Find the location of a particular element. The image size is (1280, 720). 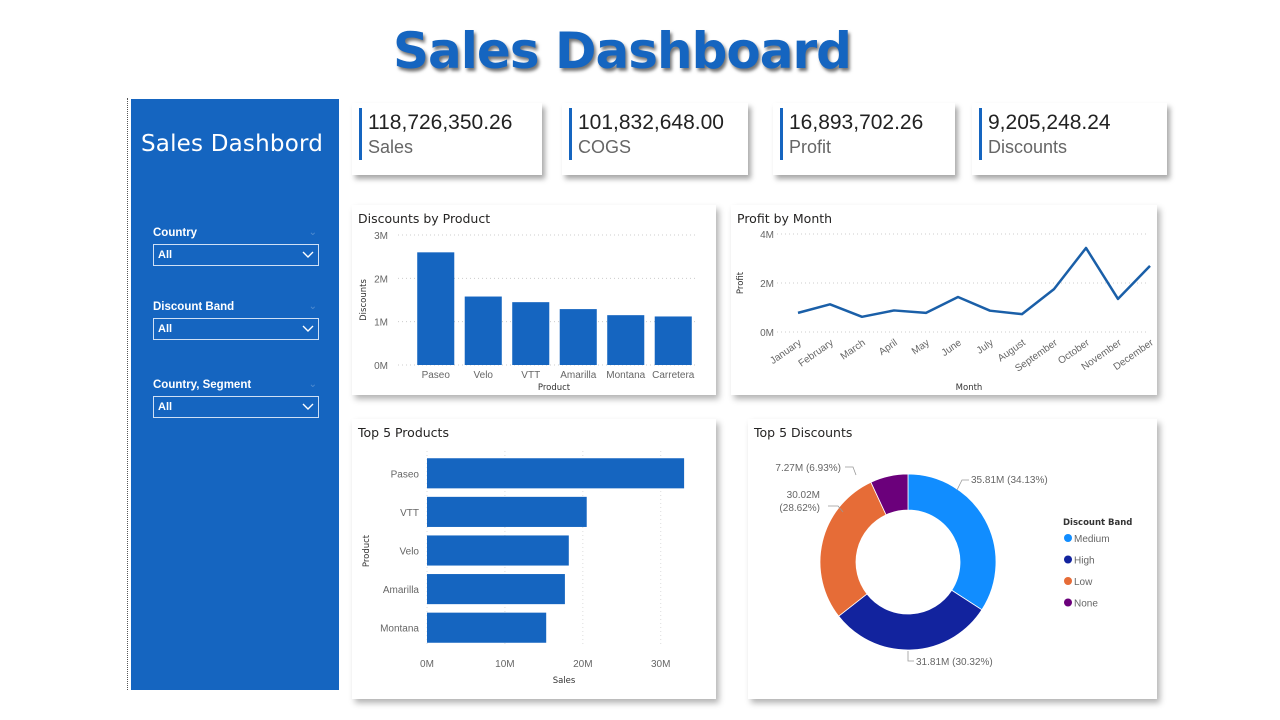

donut-slice-medium is located at coordinates (952, 542).